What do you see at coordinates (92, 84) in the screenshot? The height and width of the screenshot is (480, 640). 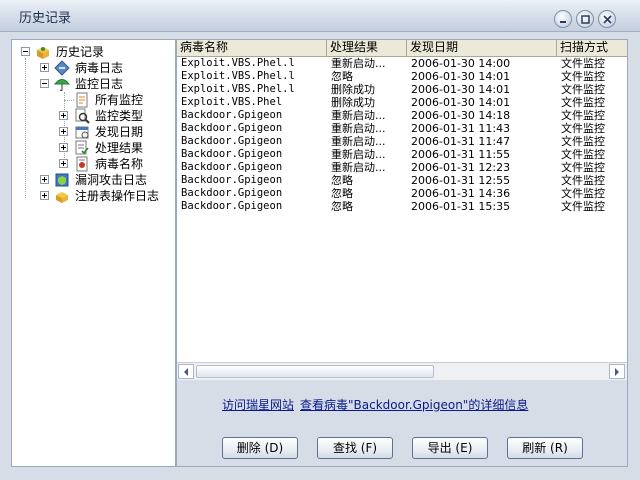 I see `tree-item-monitor-log: 监控日志` at bounding box center [92, 84].